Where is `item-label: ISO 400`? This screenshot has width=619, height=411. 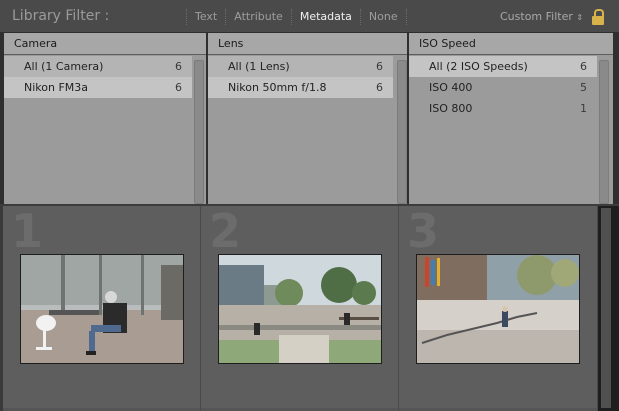 item-label: ISO 400 is located at coordinates (451, 87).